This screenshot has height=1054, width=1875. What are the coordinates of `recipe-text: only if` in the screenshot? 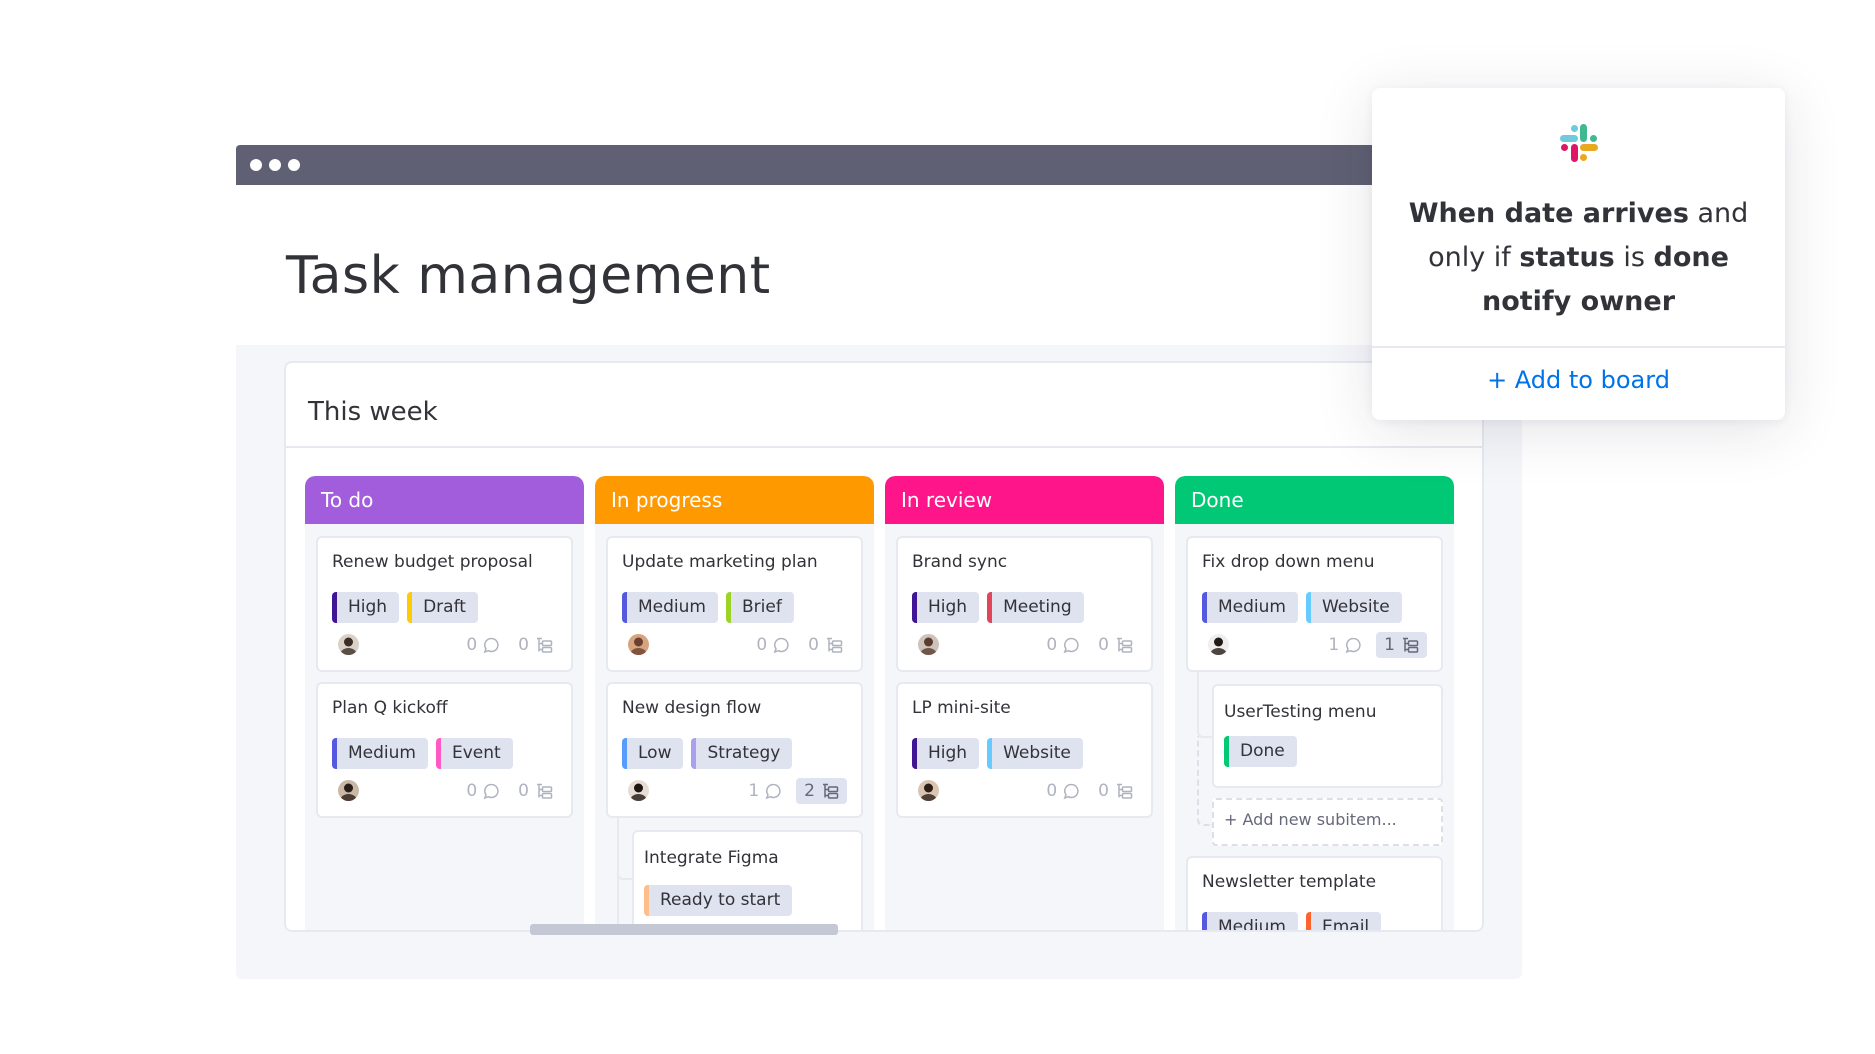 It's located at (1474, 257).